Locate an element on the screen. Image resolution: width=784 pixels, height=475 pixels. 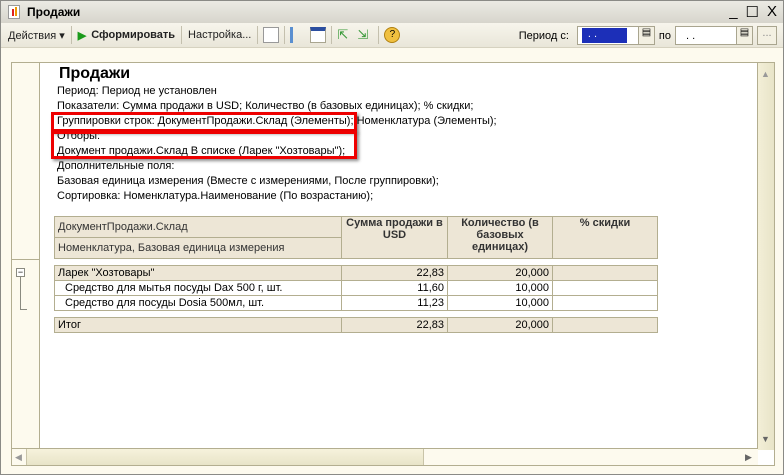
vertical-scrollbar: ▲ ▼ is located at coordinates (765, 256).